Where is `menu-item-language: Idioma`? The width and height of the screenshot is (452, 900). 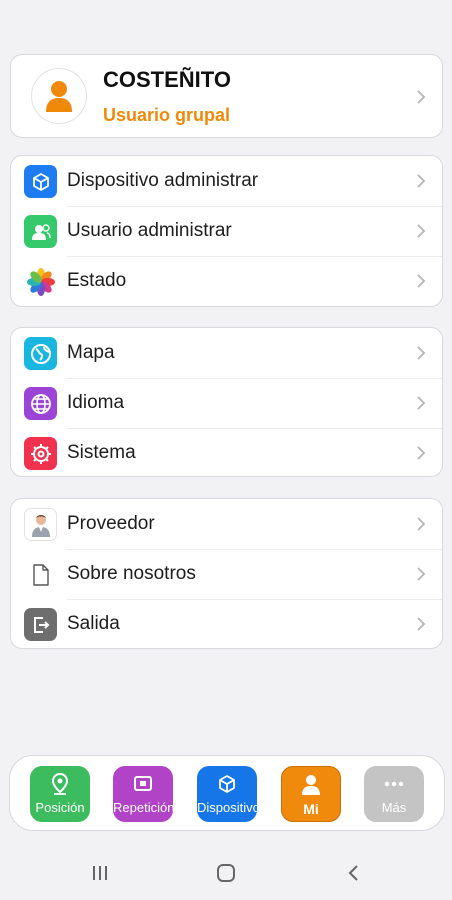 menu-item-language: Idioma is located at coordinates (226, 403).